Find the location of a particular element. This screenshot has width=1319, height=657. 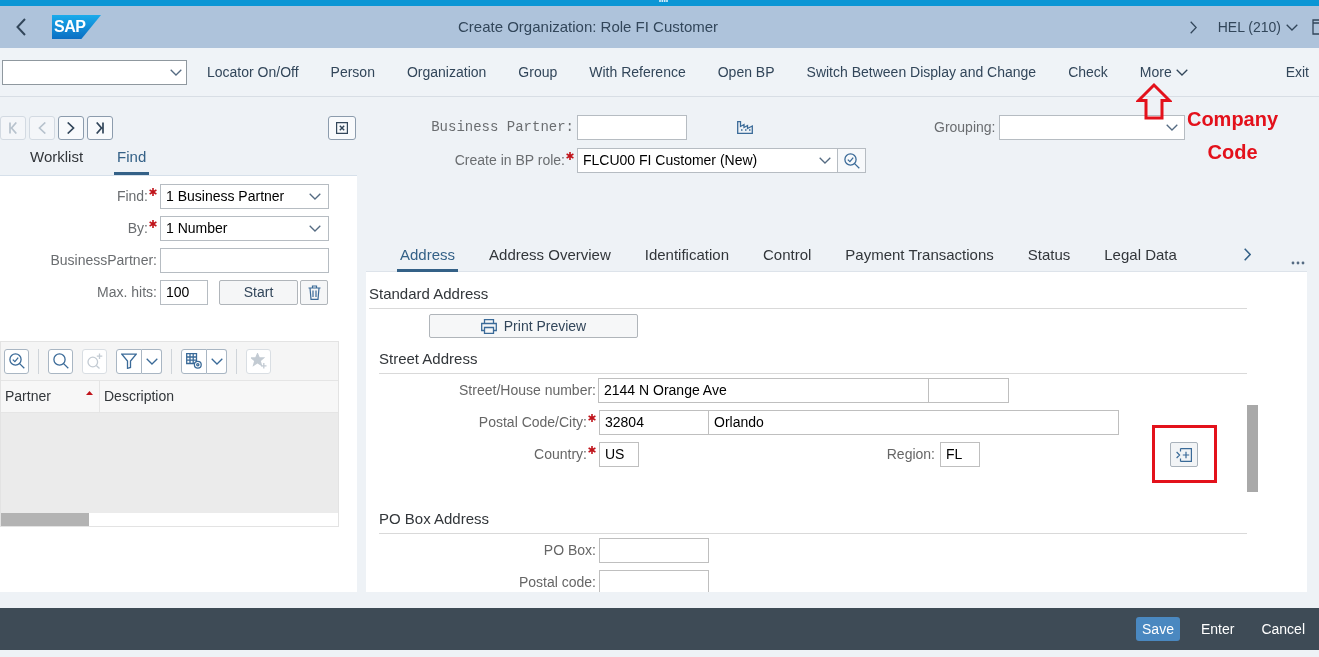

tab: Identification is located at coordinates (686, 256).